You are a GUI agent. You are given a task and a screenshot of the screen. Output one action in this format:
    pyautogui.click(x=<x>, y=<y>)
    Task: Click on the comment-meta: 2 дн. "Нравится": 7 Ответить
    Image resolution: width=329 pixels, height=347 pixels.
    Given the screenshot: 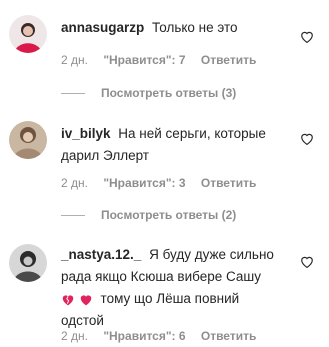 What is the action you would take?
    pyautogui.click(x=164, y=60)
    